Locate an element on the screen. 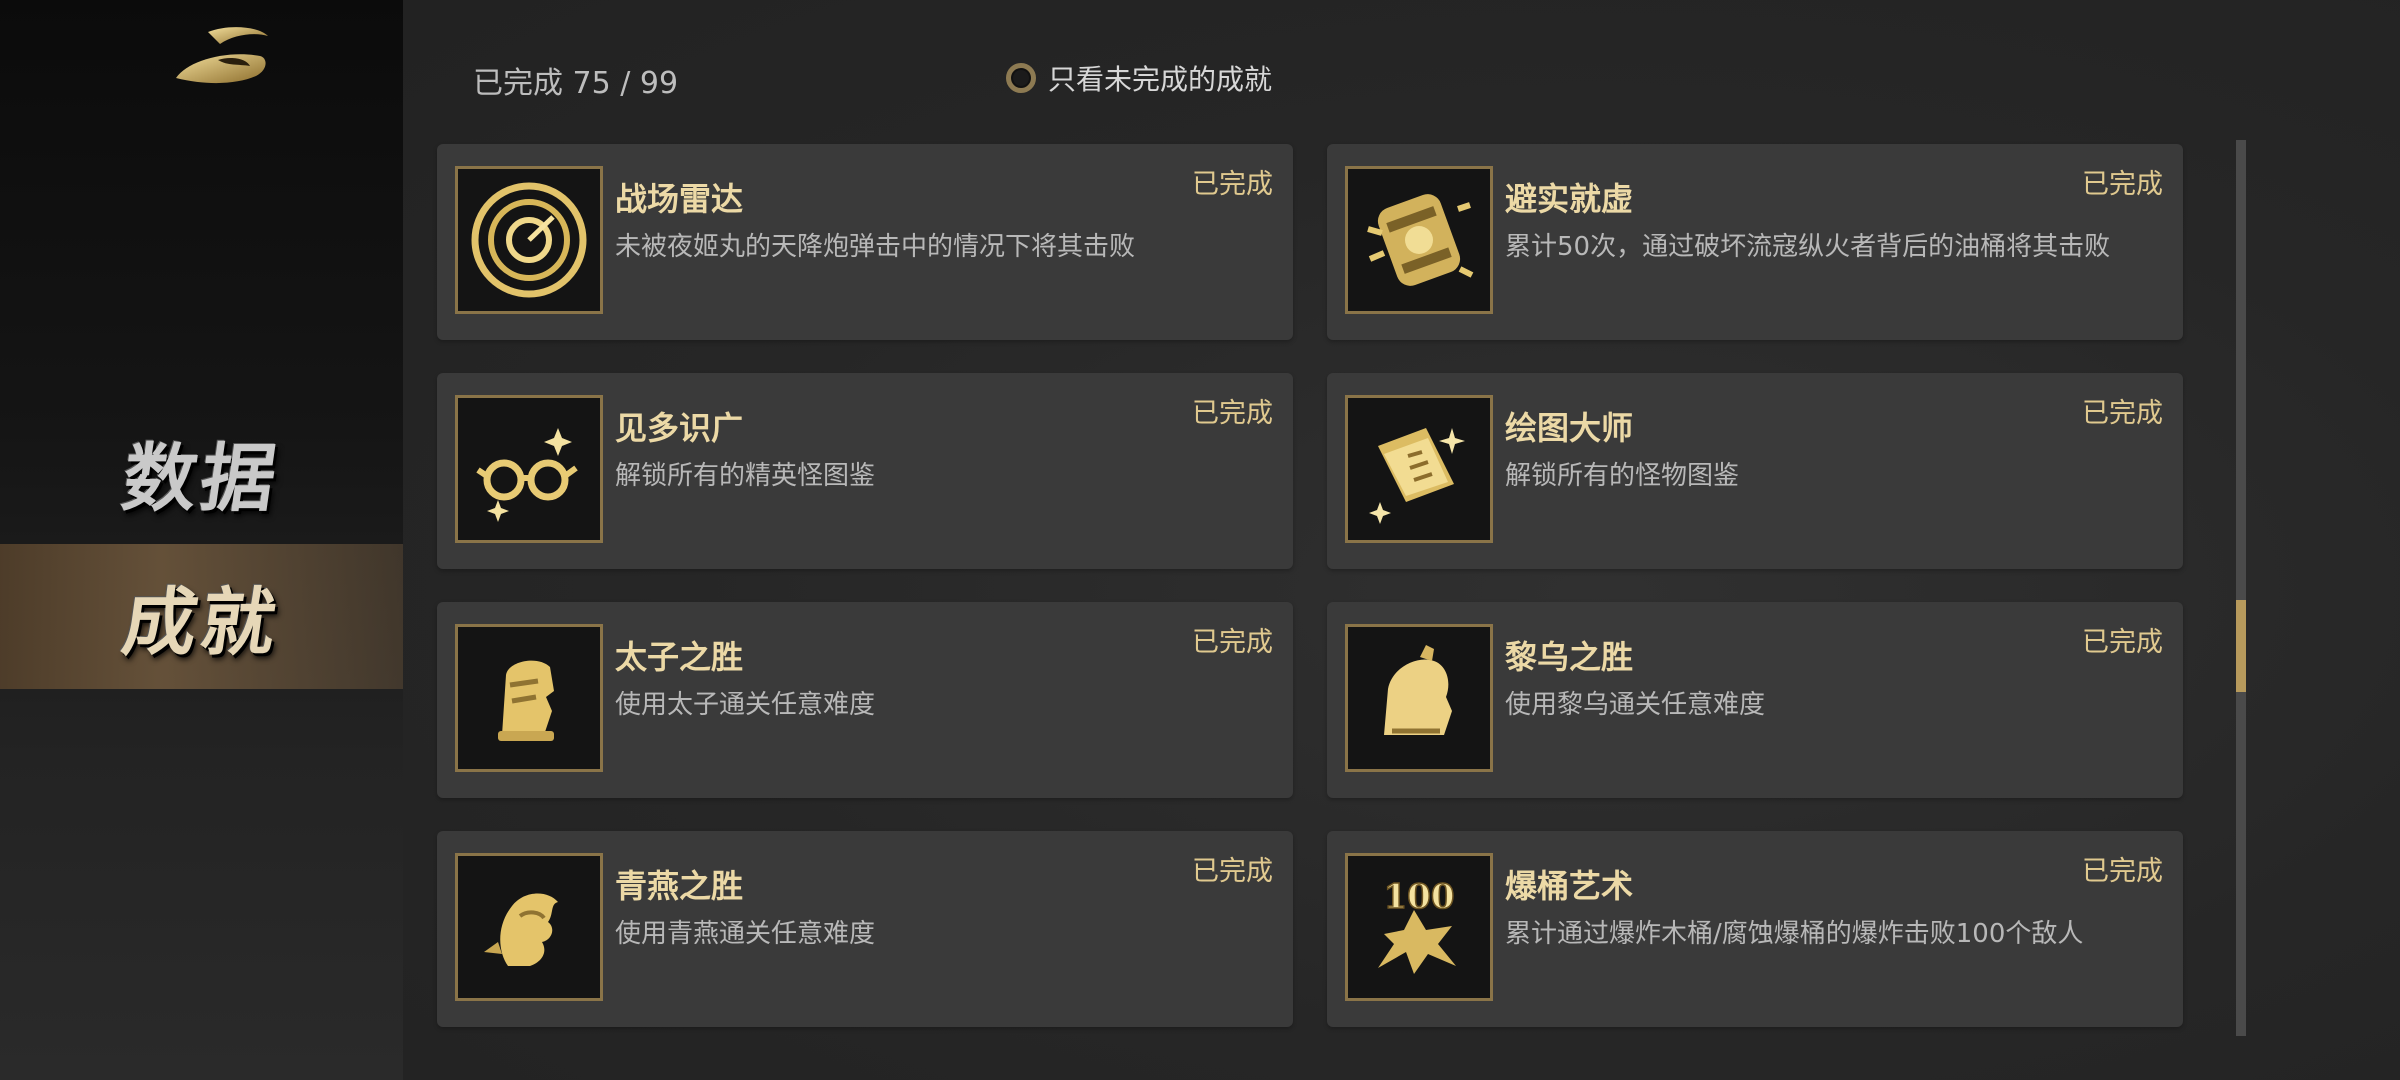 The image size is (2400, 1080). filter-label: 只看未完成的成就 is located at coordinates (1160, 79).